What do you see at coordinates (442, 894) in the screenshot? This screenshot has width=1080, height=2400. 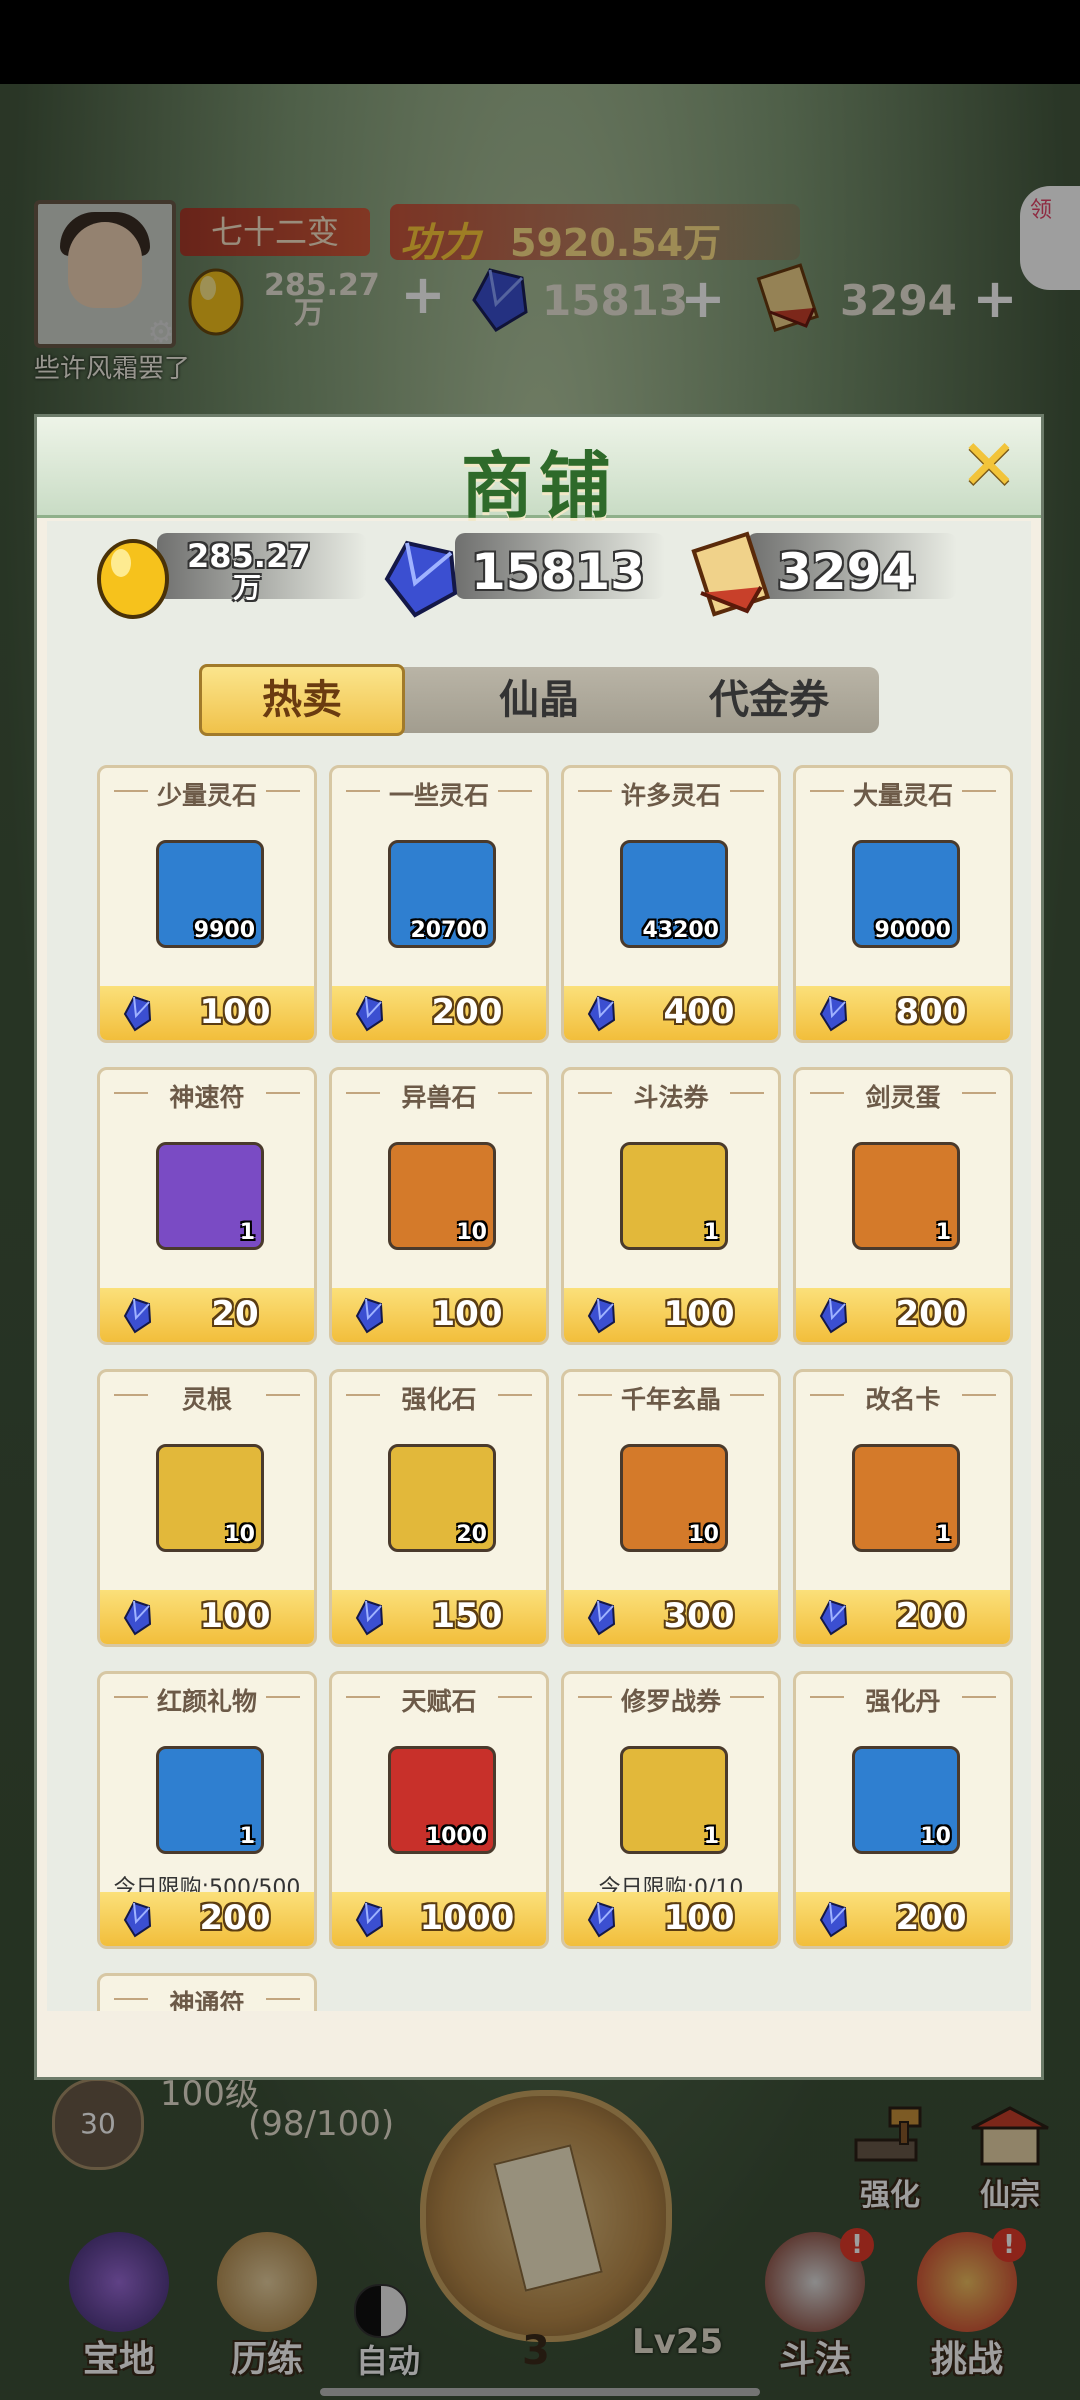 I see `spirit-stone-bag-icon: 20700` at bounding box center [442, 894].